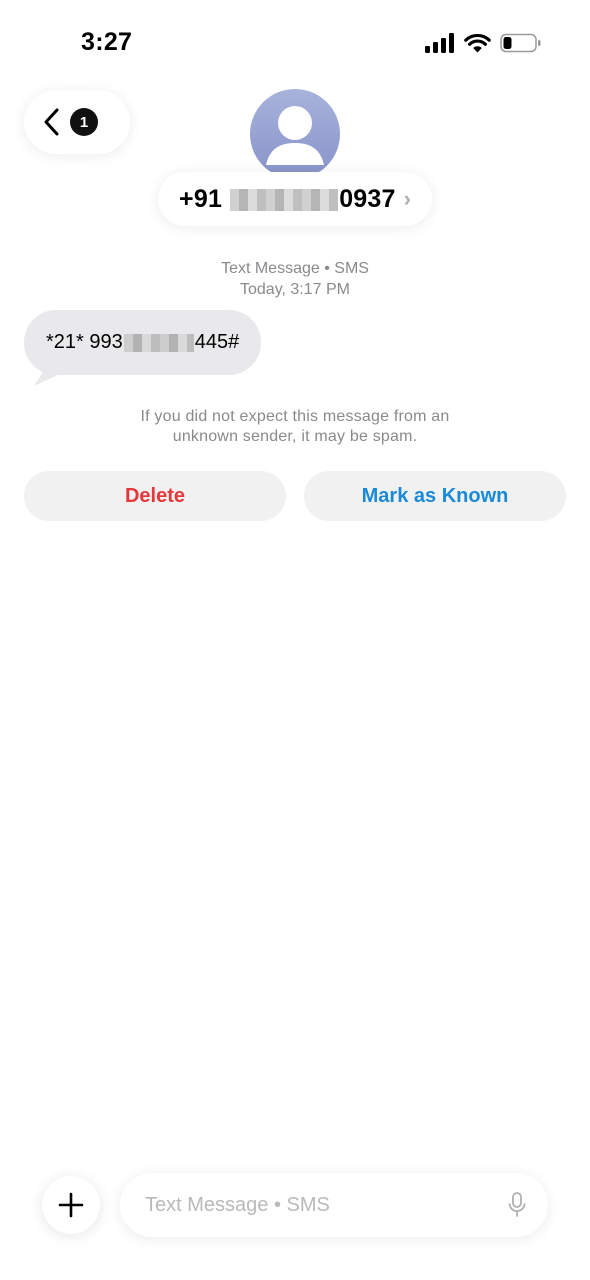 This screenshot has width=590, height=1280. I want to click on contact-avatar, so click(295, 134).